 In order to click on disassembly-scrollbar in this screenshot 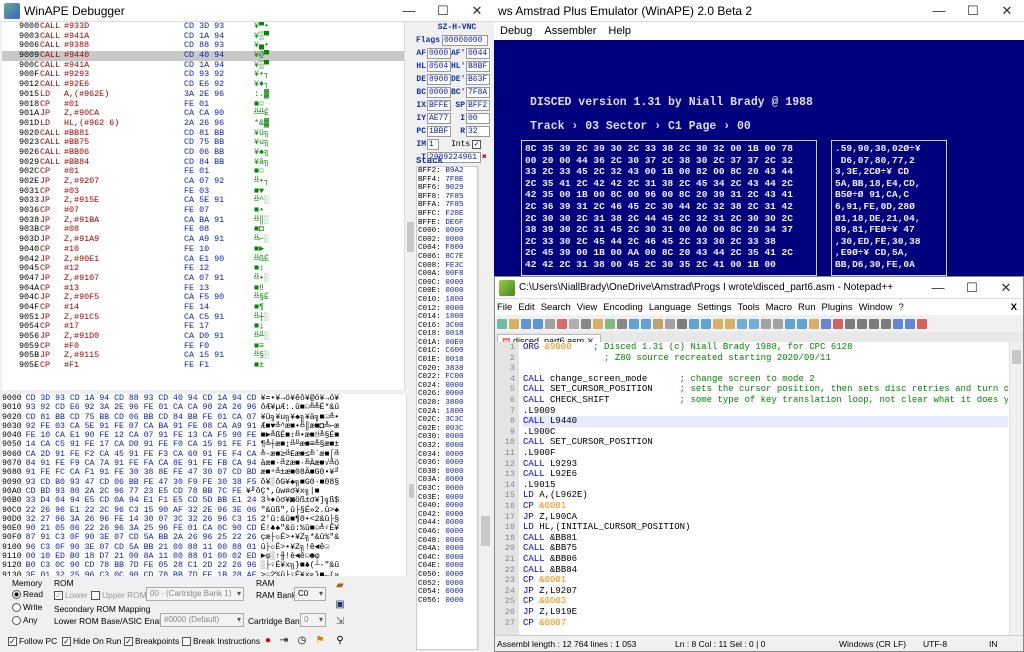, I will do `click(410, 206)`.